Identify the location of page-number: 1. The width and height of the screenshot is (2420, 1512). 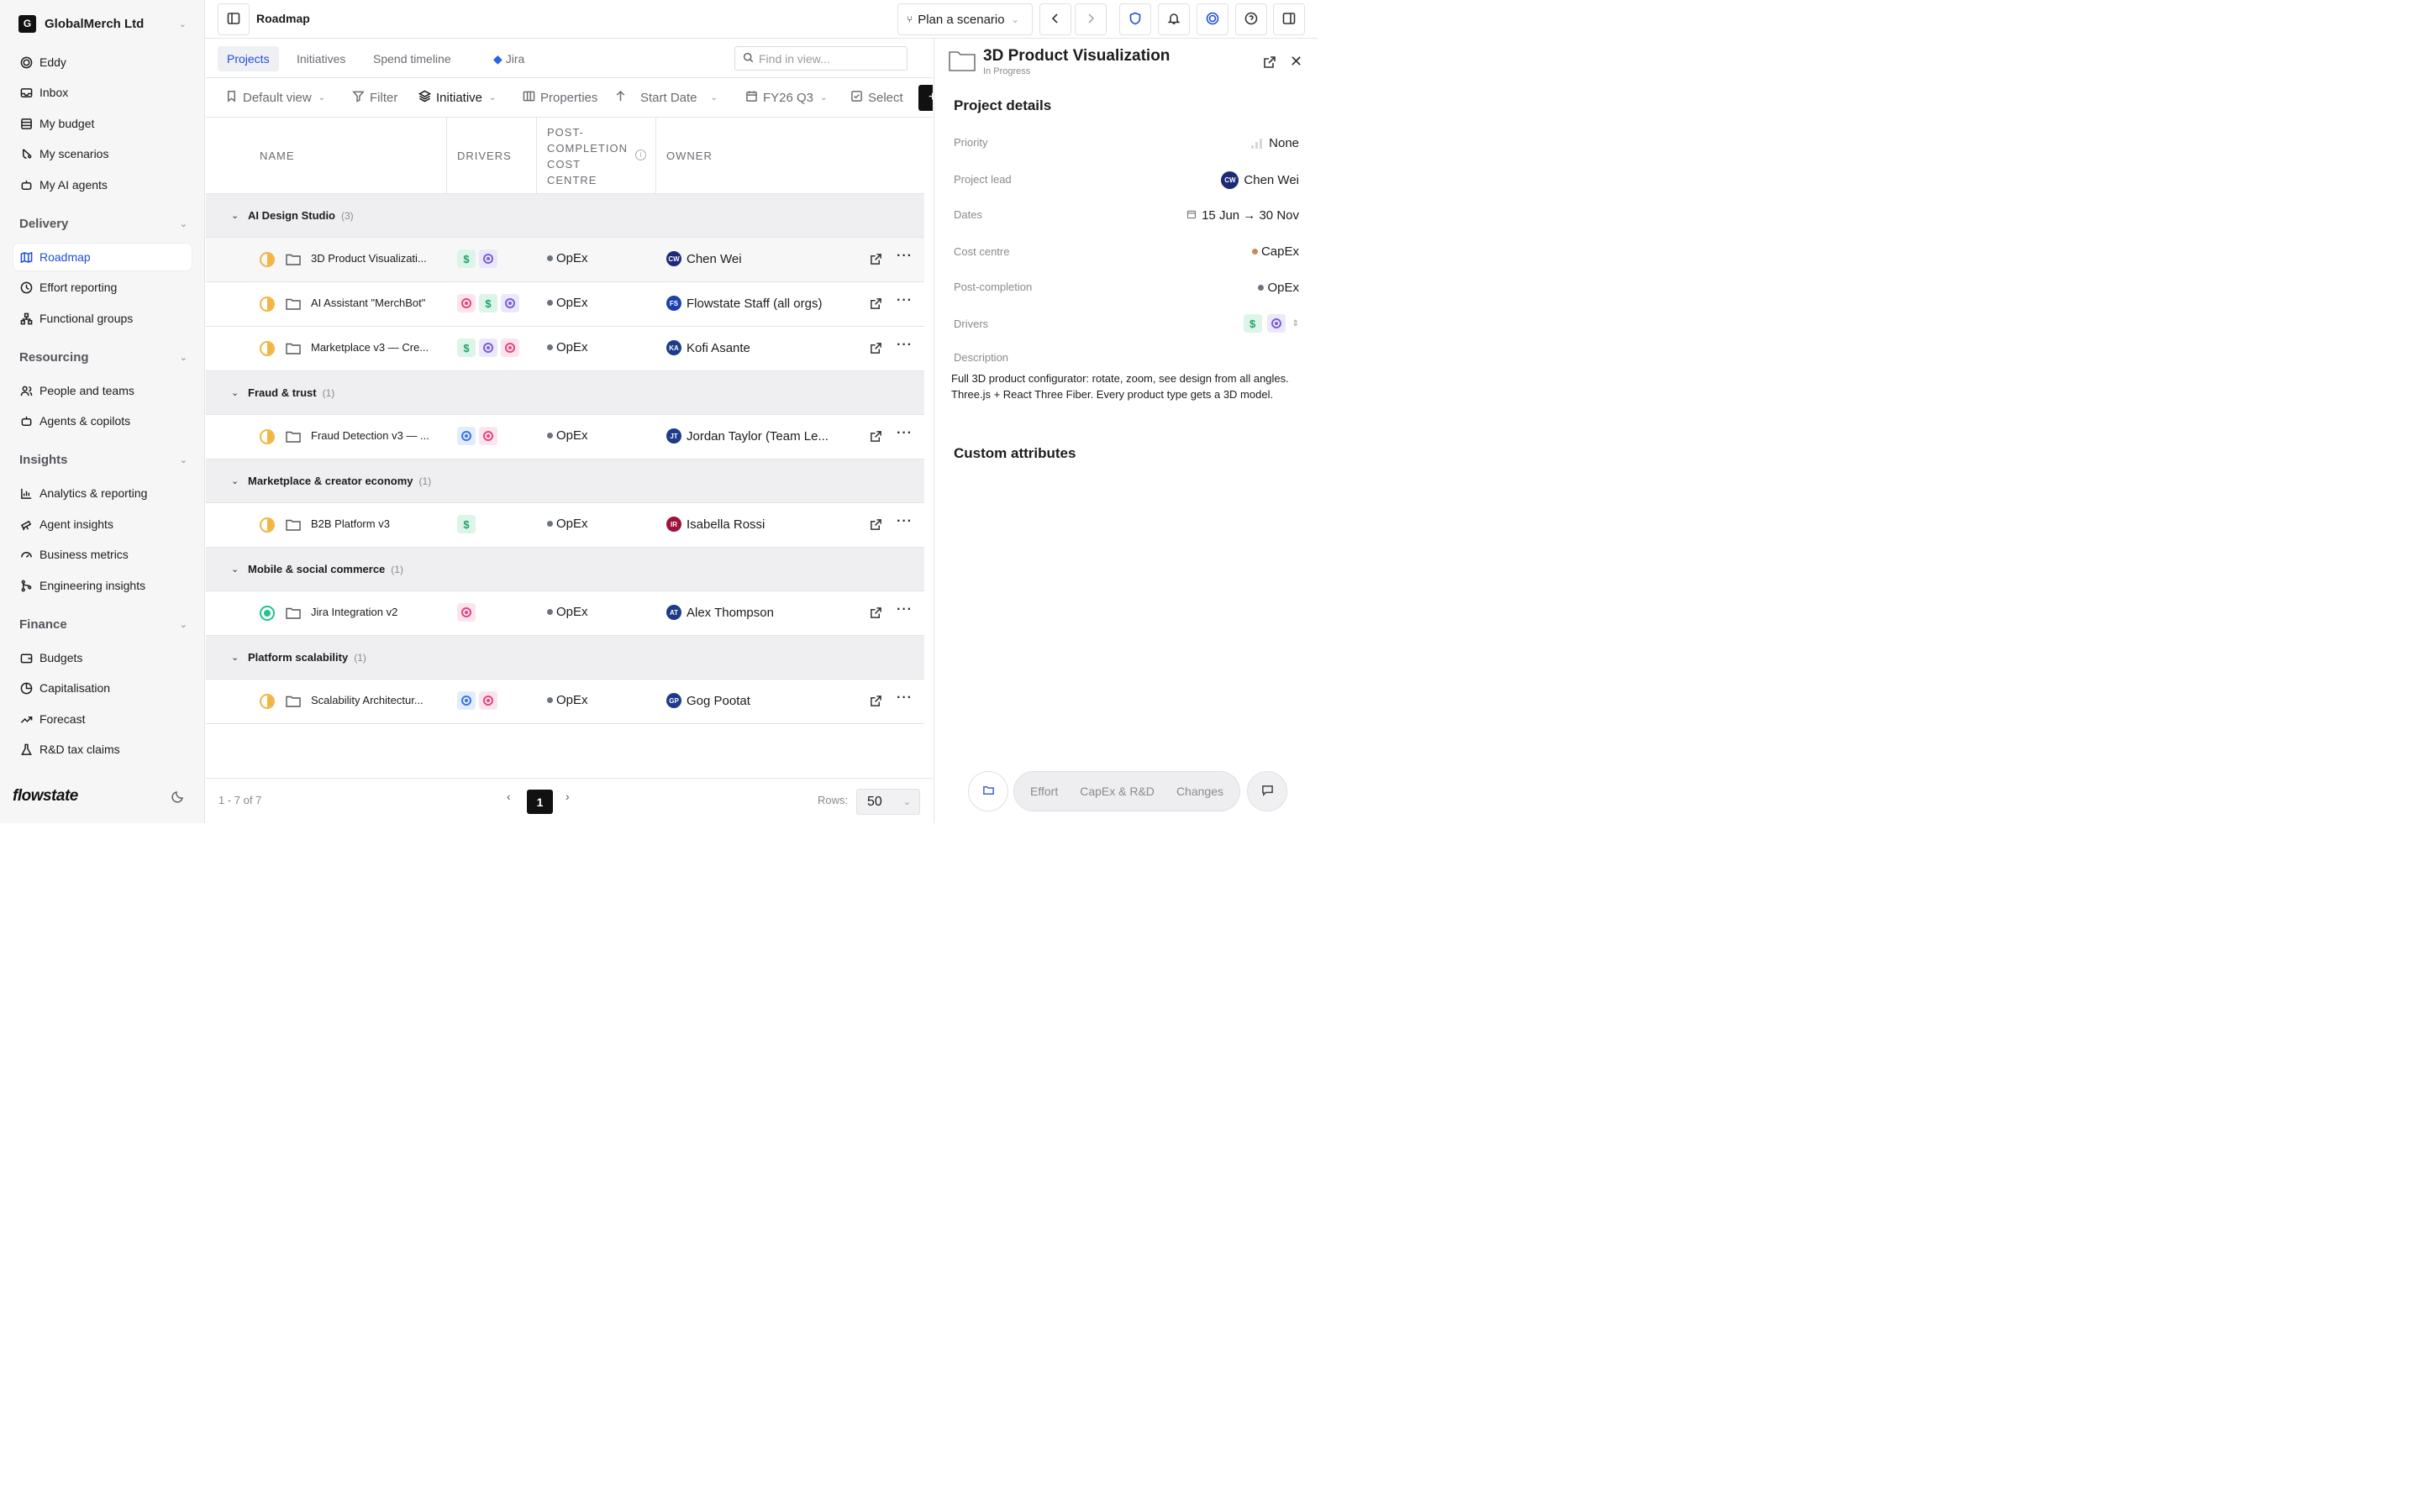
(540, 802).